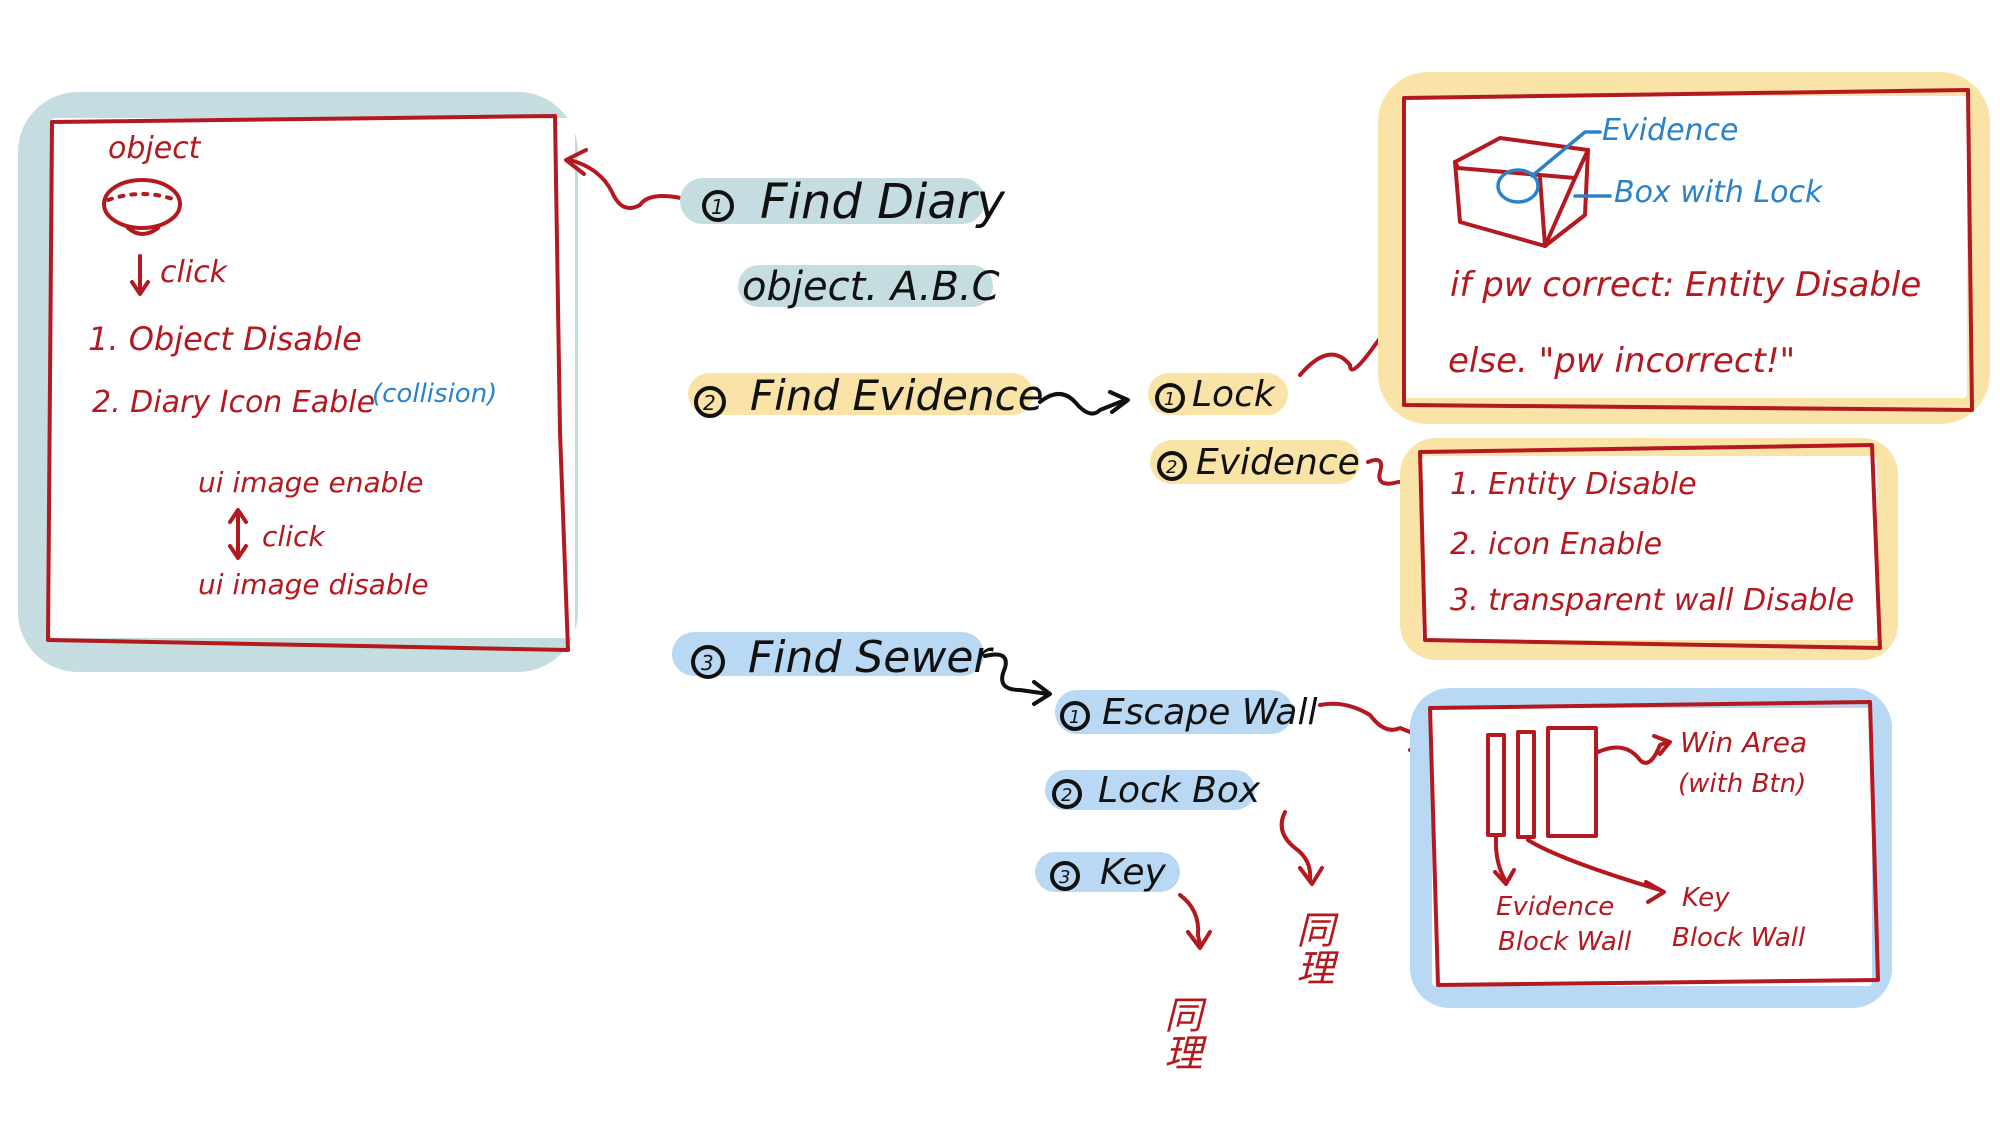  Describe the element at coordinates (871, 287) in the screenshot. I see `task1-subtitle: object. A.B.C` at that location.